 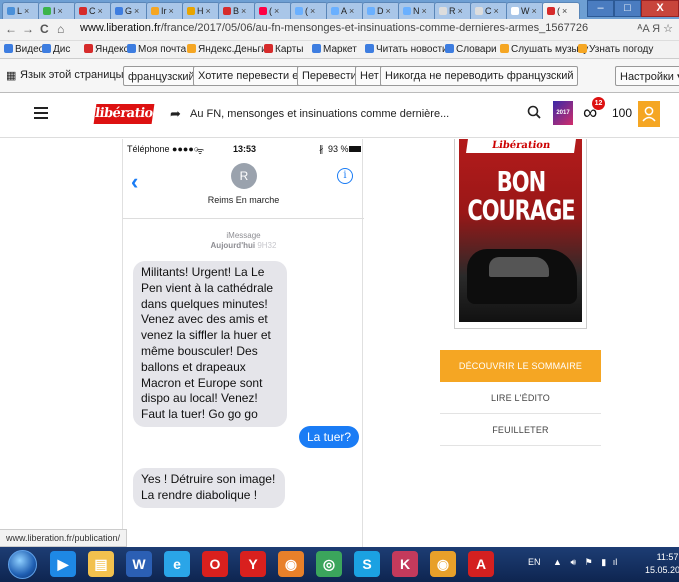 I want to click on browser-tab: A ×, so click(x=345, y=10).